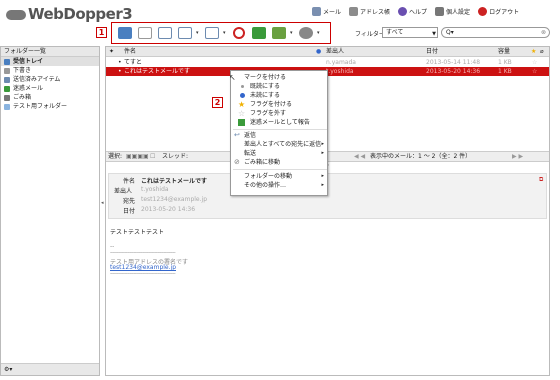  What do you see at coordinates (165, 33) in the screenshot?
I see `reply-button` at bounding box center [165, 33].